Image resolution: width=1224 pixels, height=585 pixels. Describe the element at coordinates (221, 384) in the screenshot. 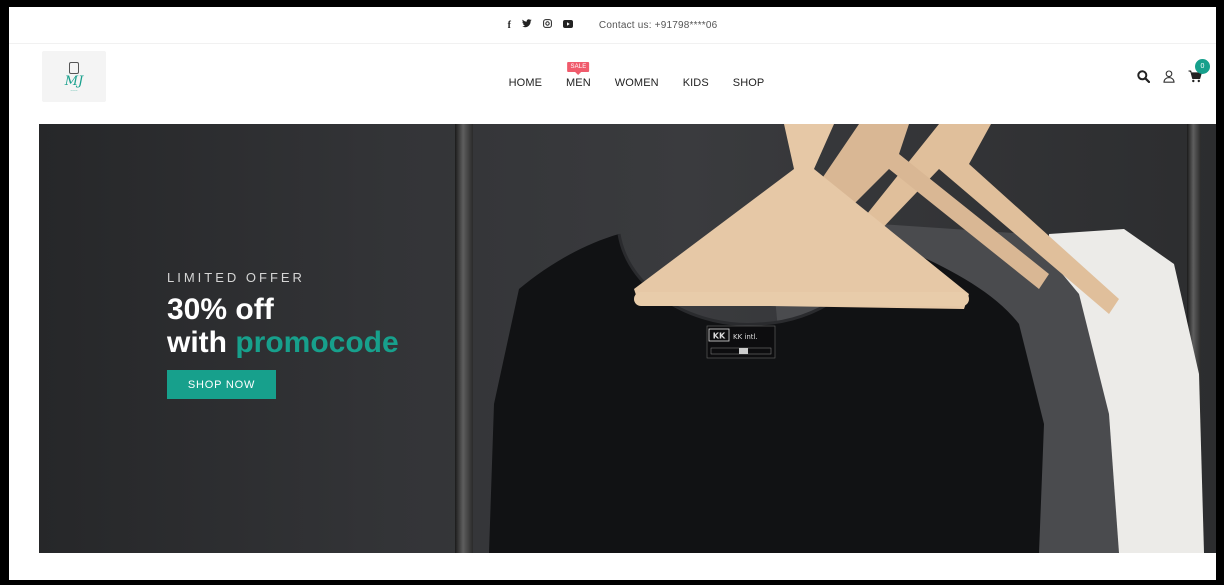

I see `shop-now-button: SHOP NOW` at that location.